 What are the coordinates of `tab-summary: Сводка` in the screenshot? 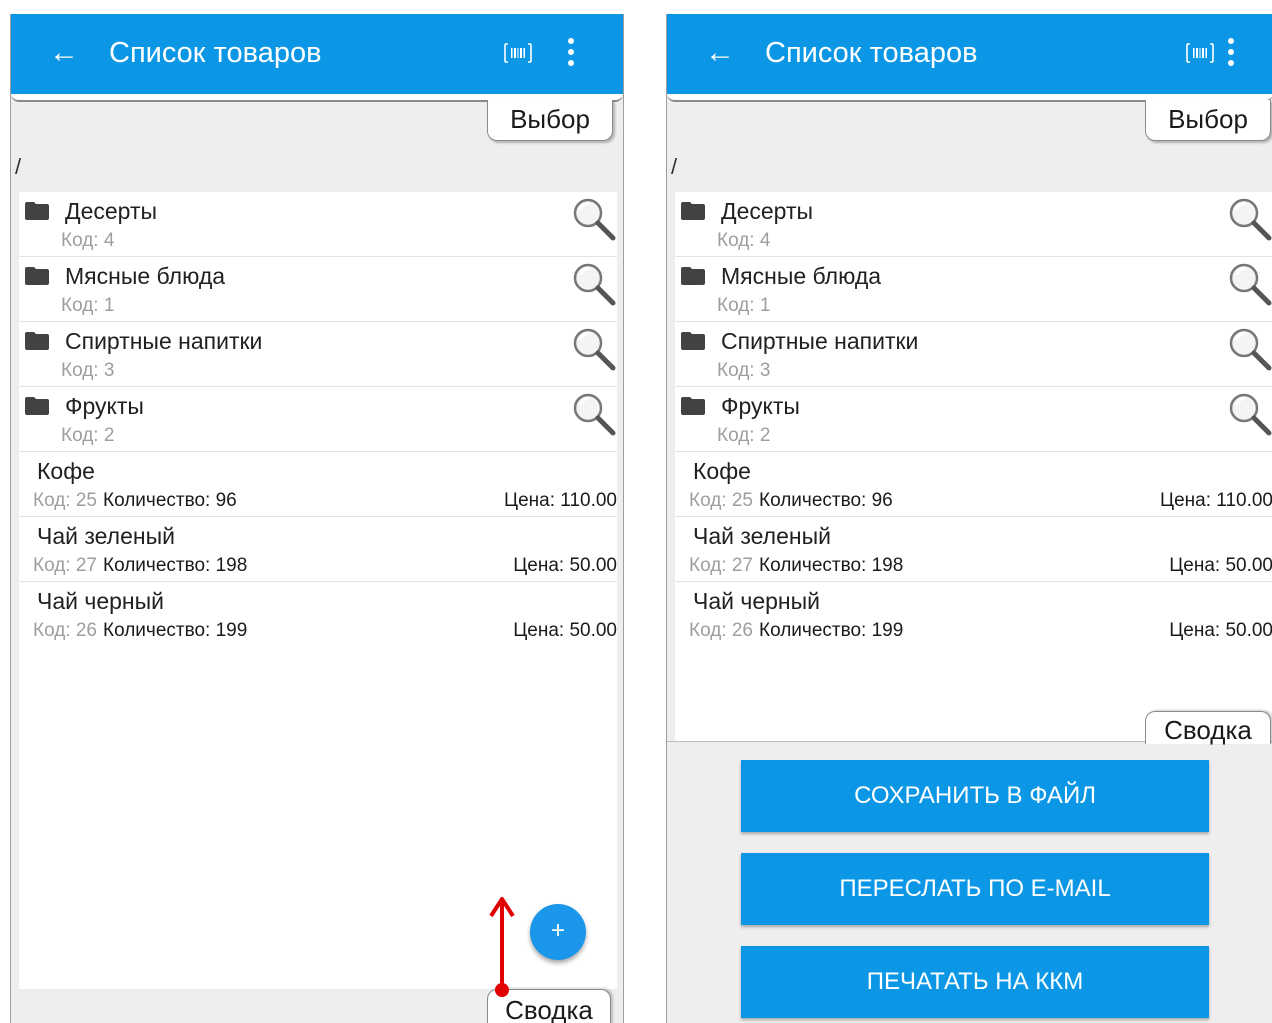 It's located at (1208, 728).